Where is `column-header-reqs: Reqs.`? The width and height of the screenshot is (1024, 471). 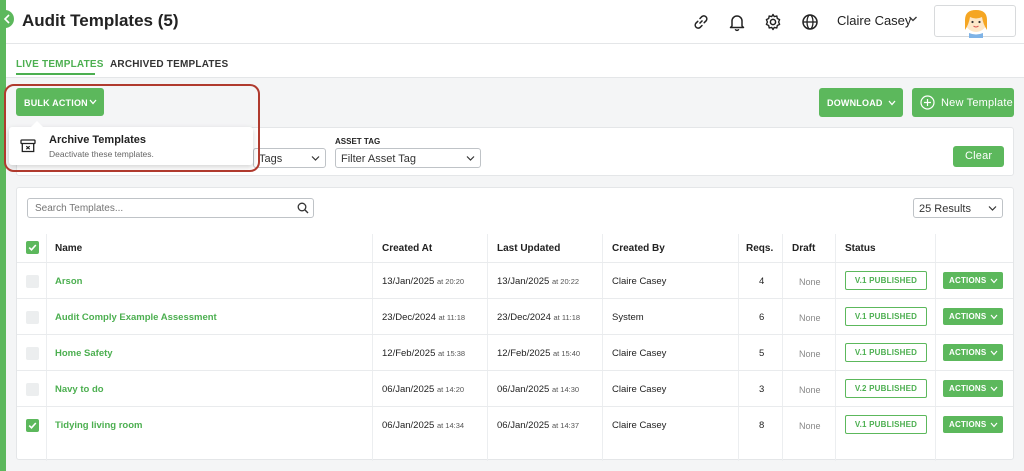 column-header-reqs: Reqs. is located at coordinates (759, 248).